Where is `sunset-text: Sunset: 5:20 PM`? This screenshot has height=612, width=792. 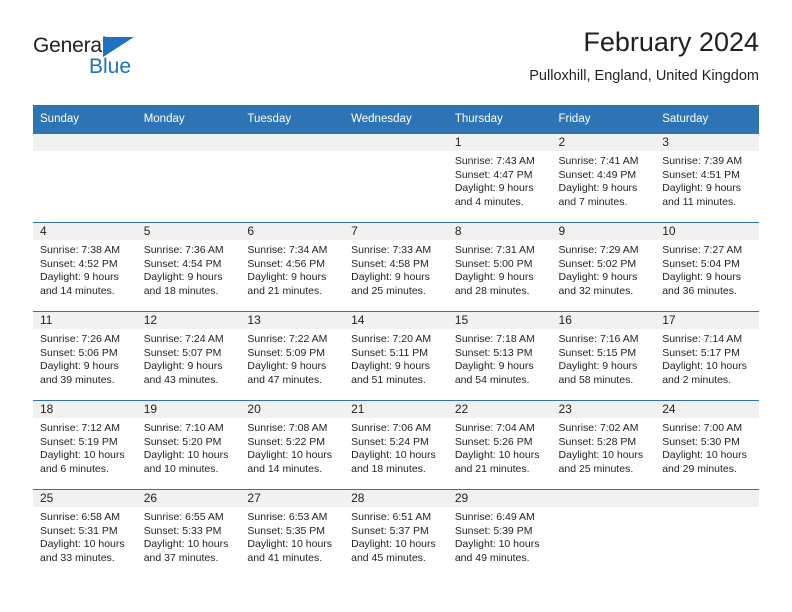
sunset-text: Sunset: 5:20 PM is located at coordinates (182, 441).